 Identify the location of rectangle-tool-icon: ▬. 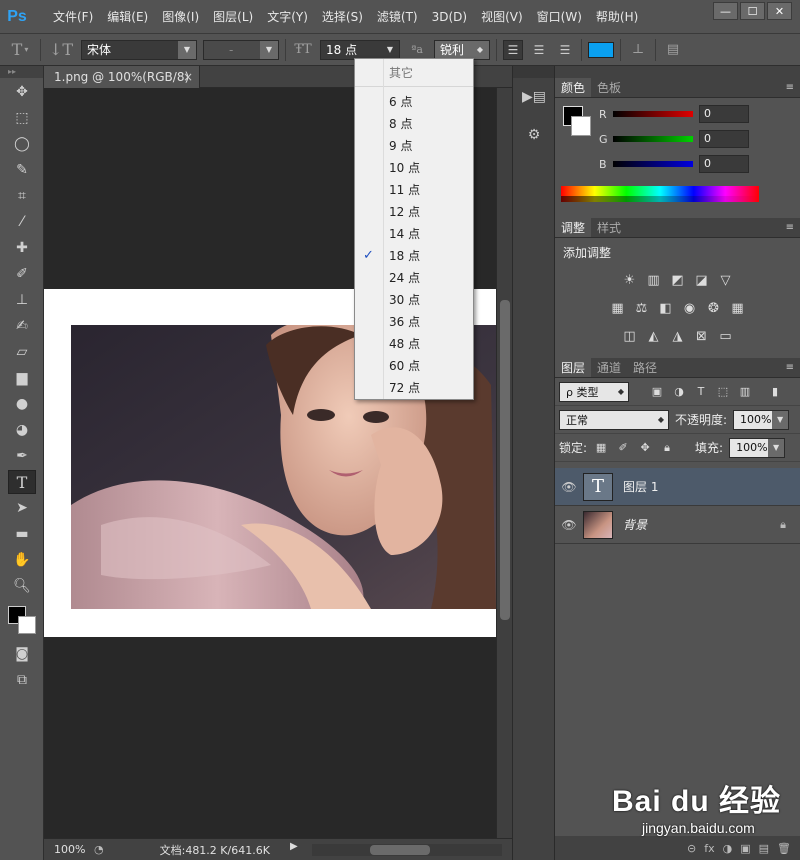
(22, 534).